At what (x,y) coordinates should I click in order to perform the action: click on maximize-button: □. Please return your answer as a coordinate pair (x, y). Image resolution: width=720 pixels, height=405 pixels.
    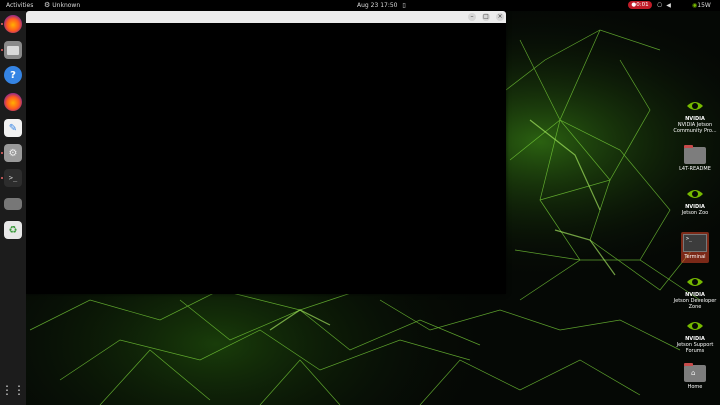
    Looking at the image, I should click on (486, 17).